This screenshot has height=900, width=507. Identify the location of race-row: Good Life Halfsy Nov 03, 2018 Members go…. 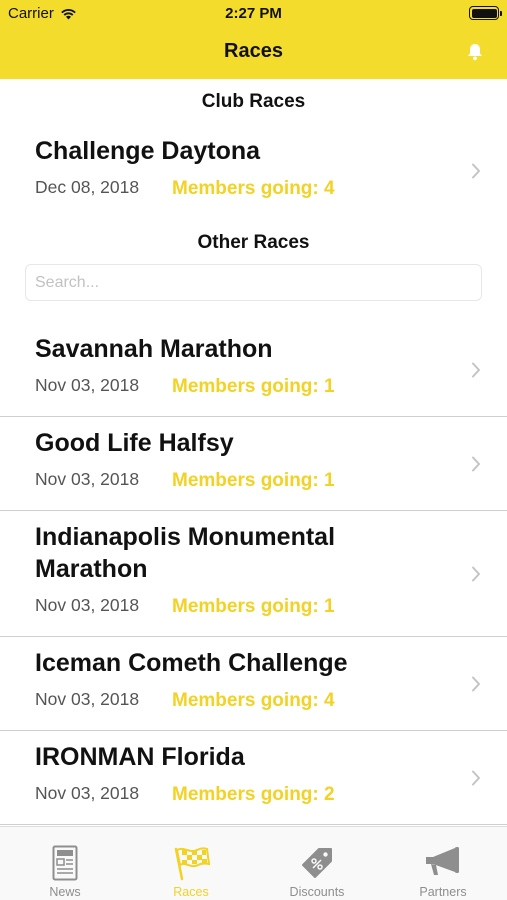
(253, 464).